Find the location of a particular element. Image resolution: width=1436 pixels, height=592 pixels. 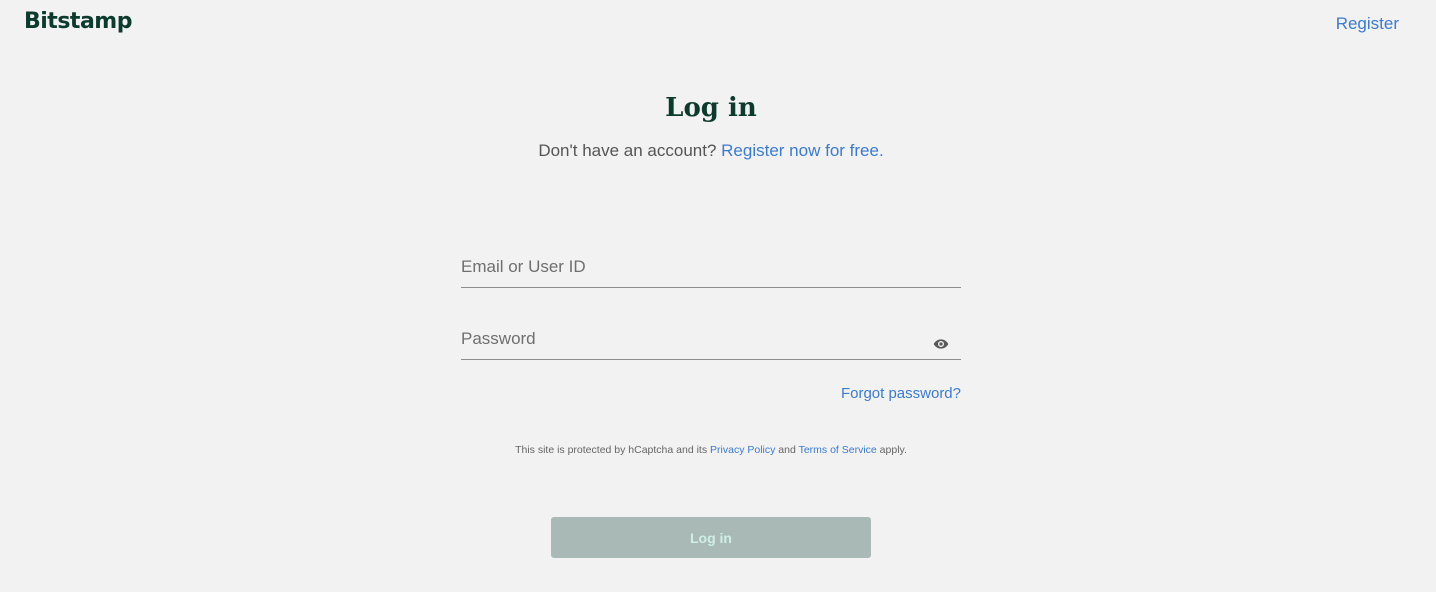

password-field-container is located at coordinates (711, 342).